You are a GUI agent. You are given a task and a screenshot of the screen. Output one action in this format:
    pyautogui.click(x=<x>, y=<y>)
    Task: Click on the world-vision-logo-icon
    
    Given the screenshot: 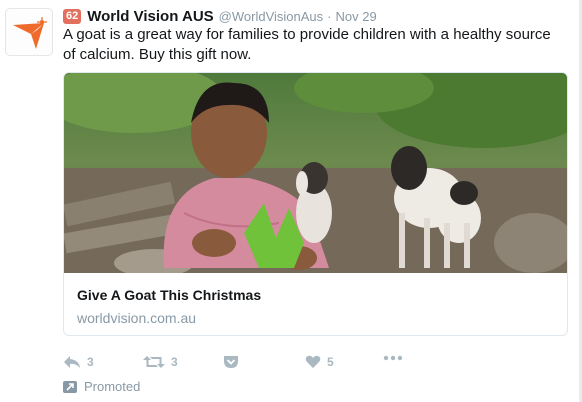 What is the action you would take?
    pyautogui.click(x=30, y=33)
    